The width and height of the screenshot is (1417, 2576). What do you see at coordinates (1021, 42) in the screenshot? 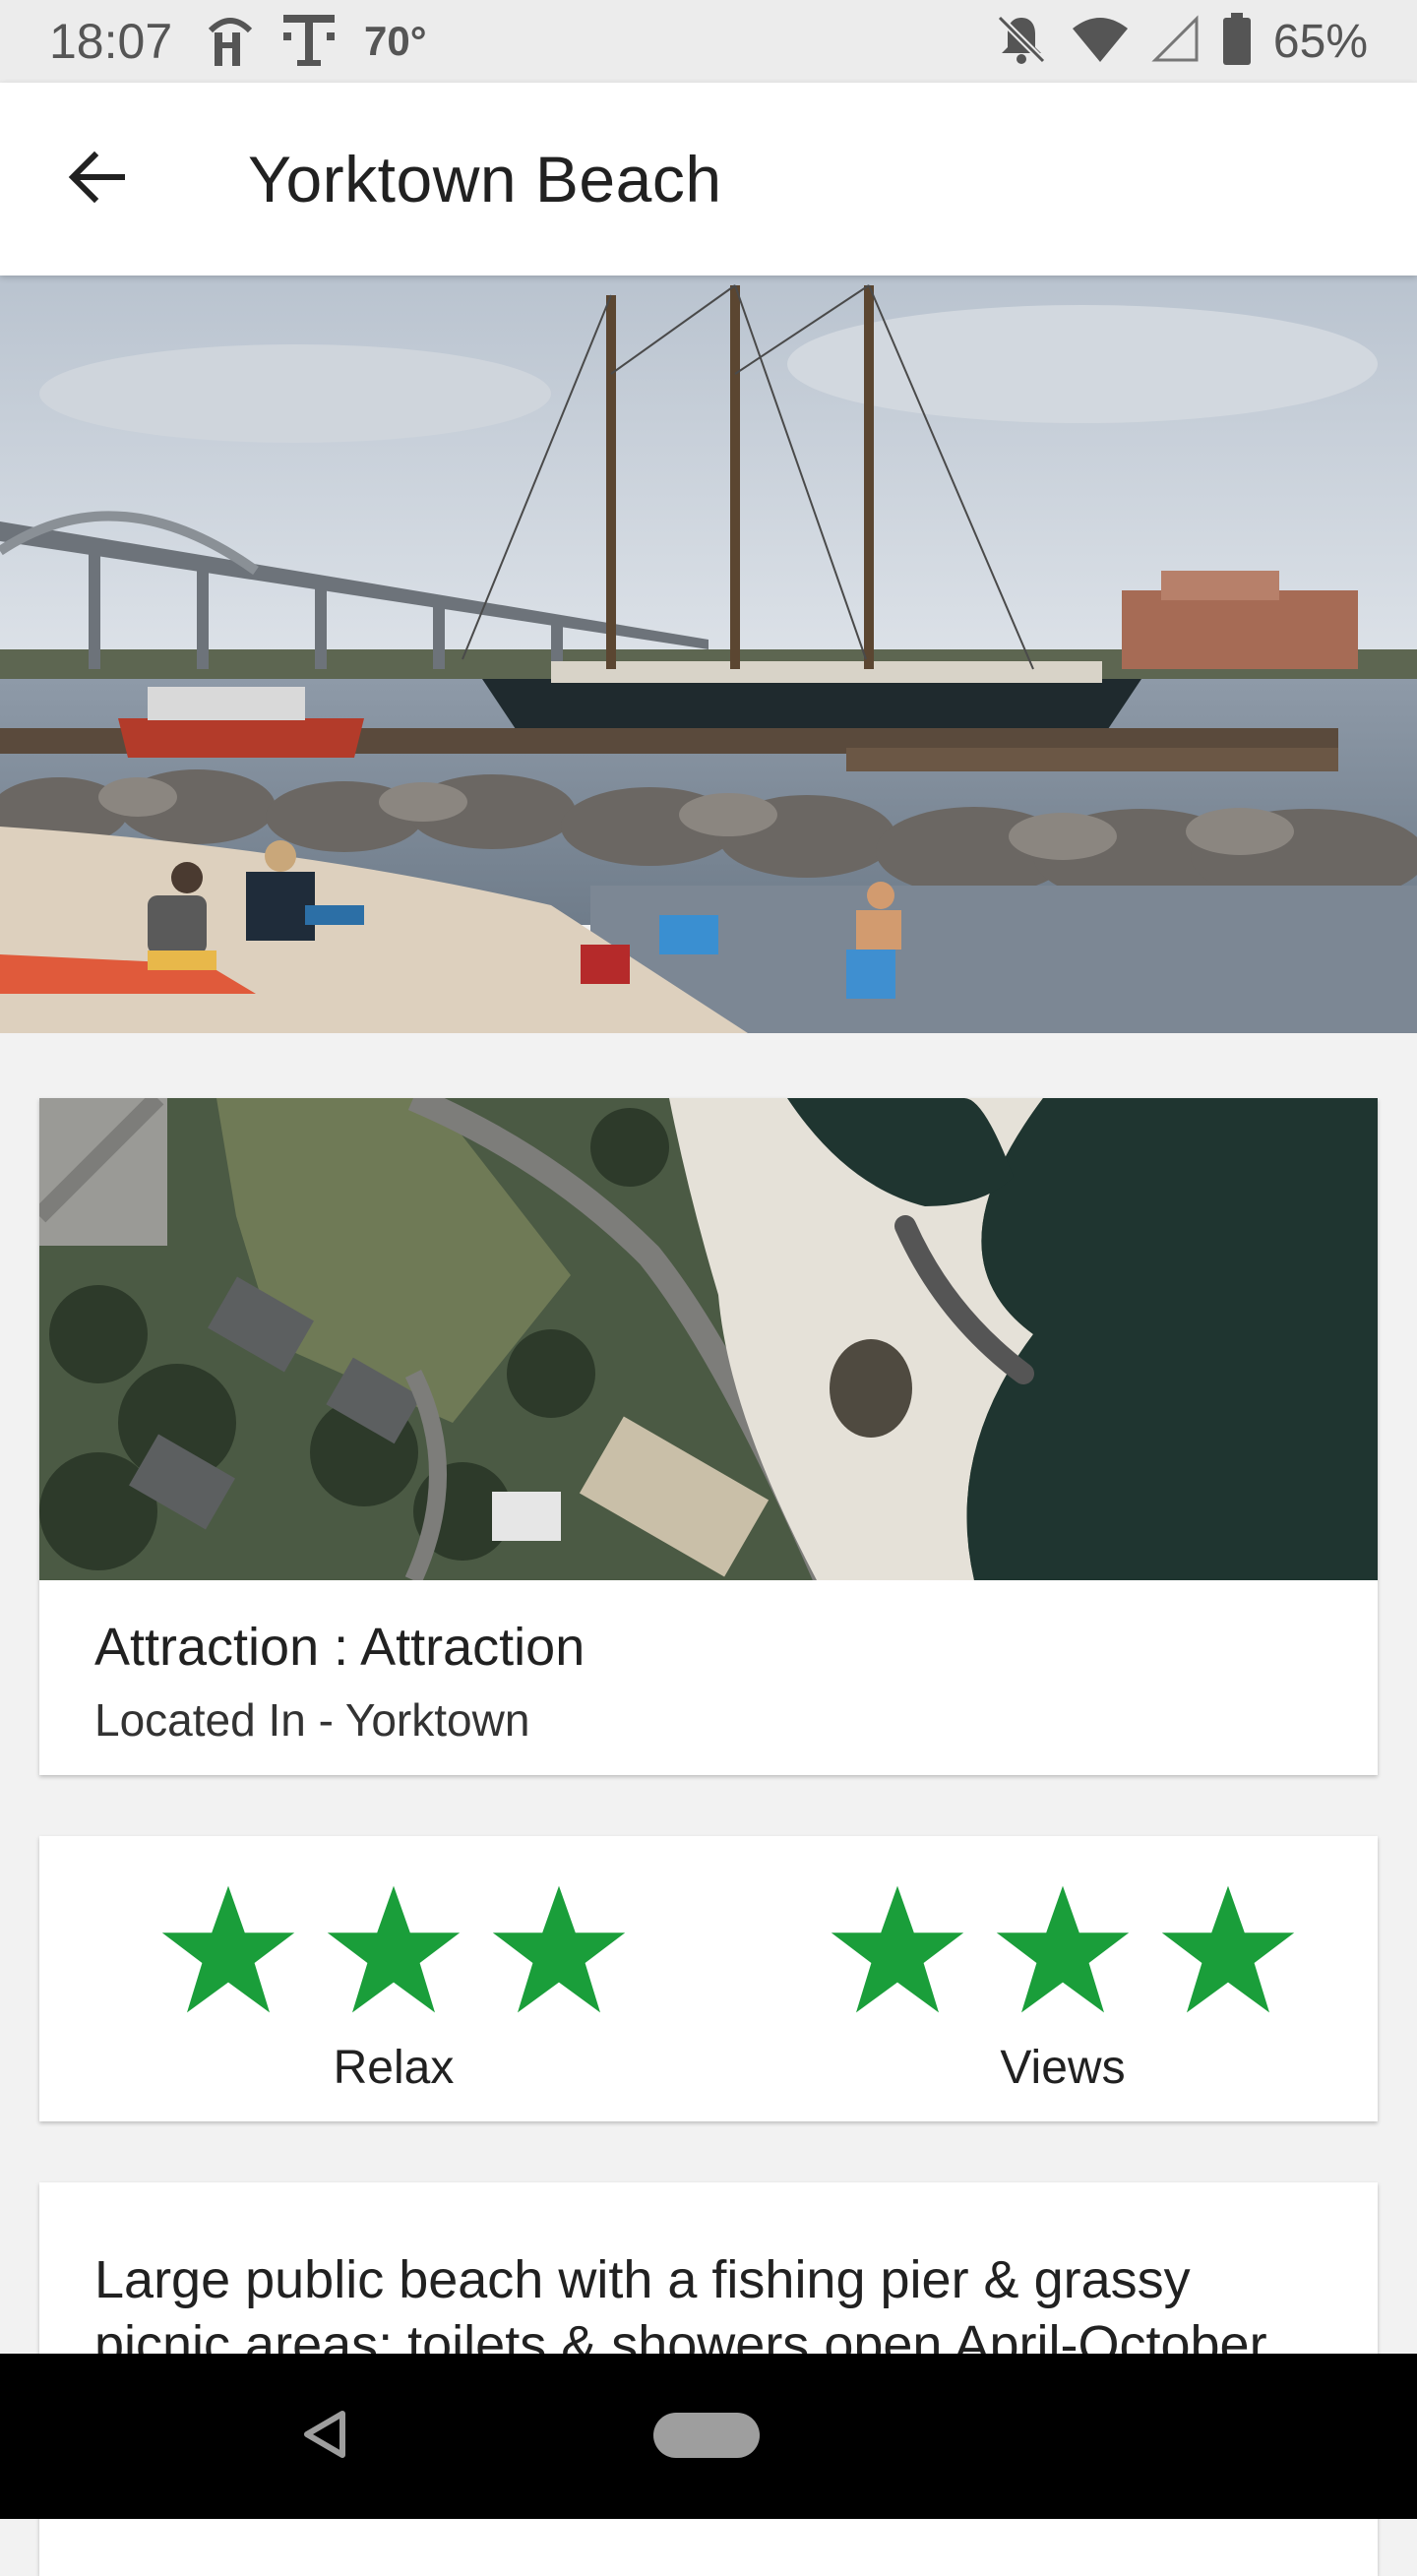
I see `notifications-off-icon` at bounding box center [1021, 42].